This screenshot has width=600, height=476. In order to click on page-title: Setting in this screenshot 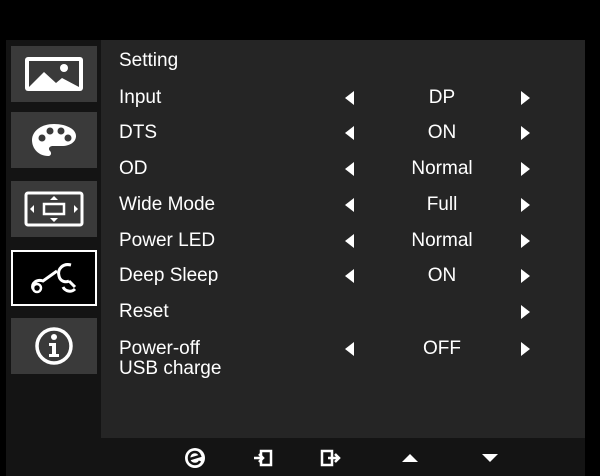, I will do `click(149, 60)`.